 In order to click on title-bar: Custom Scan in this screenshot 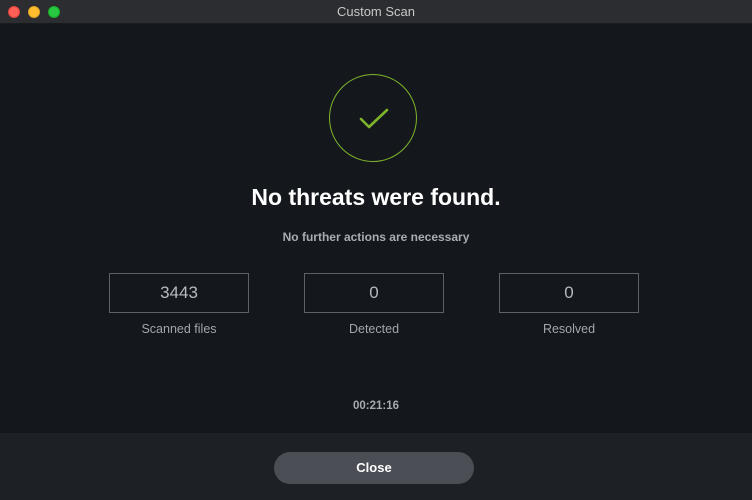, I will do `click(376, 12)`.